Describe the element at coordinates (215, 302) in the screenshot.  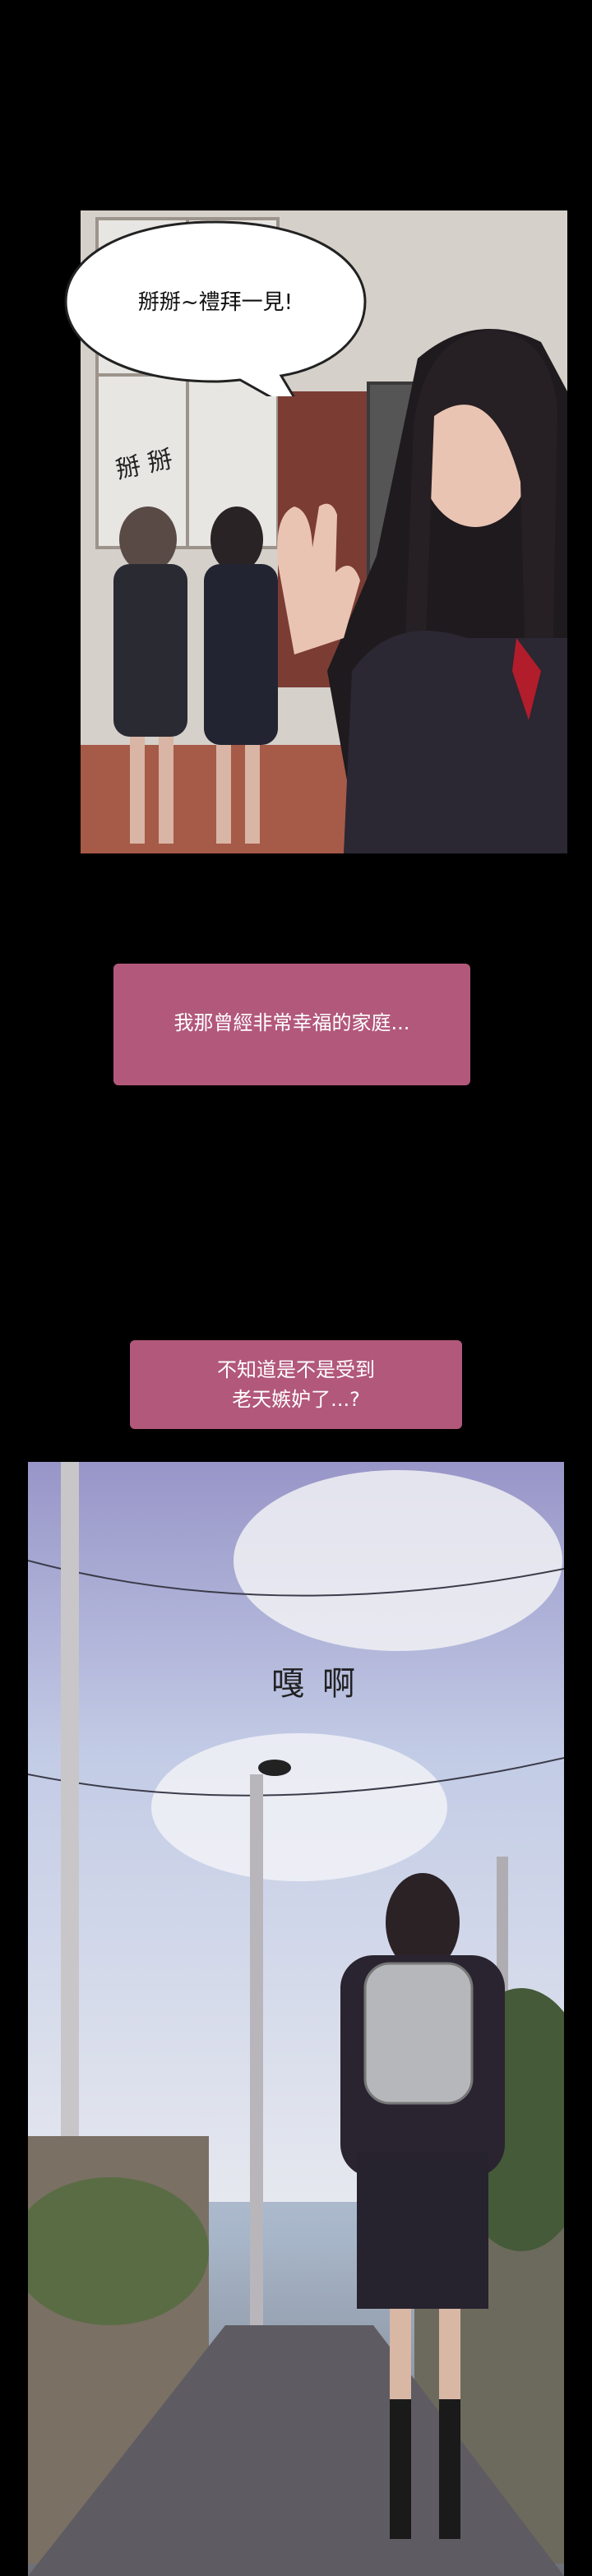
I see `speech-bubble-text: 掰掰~禮拜一見!` at that location.